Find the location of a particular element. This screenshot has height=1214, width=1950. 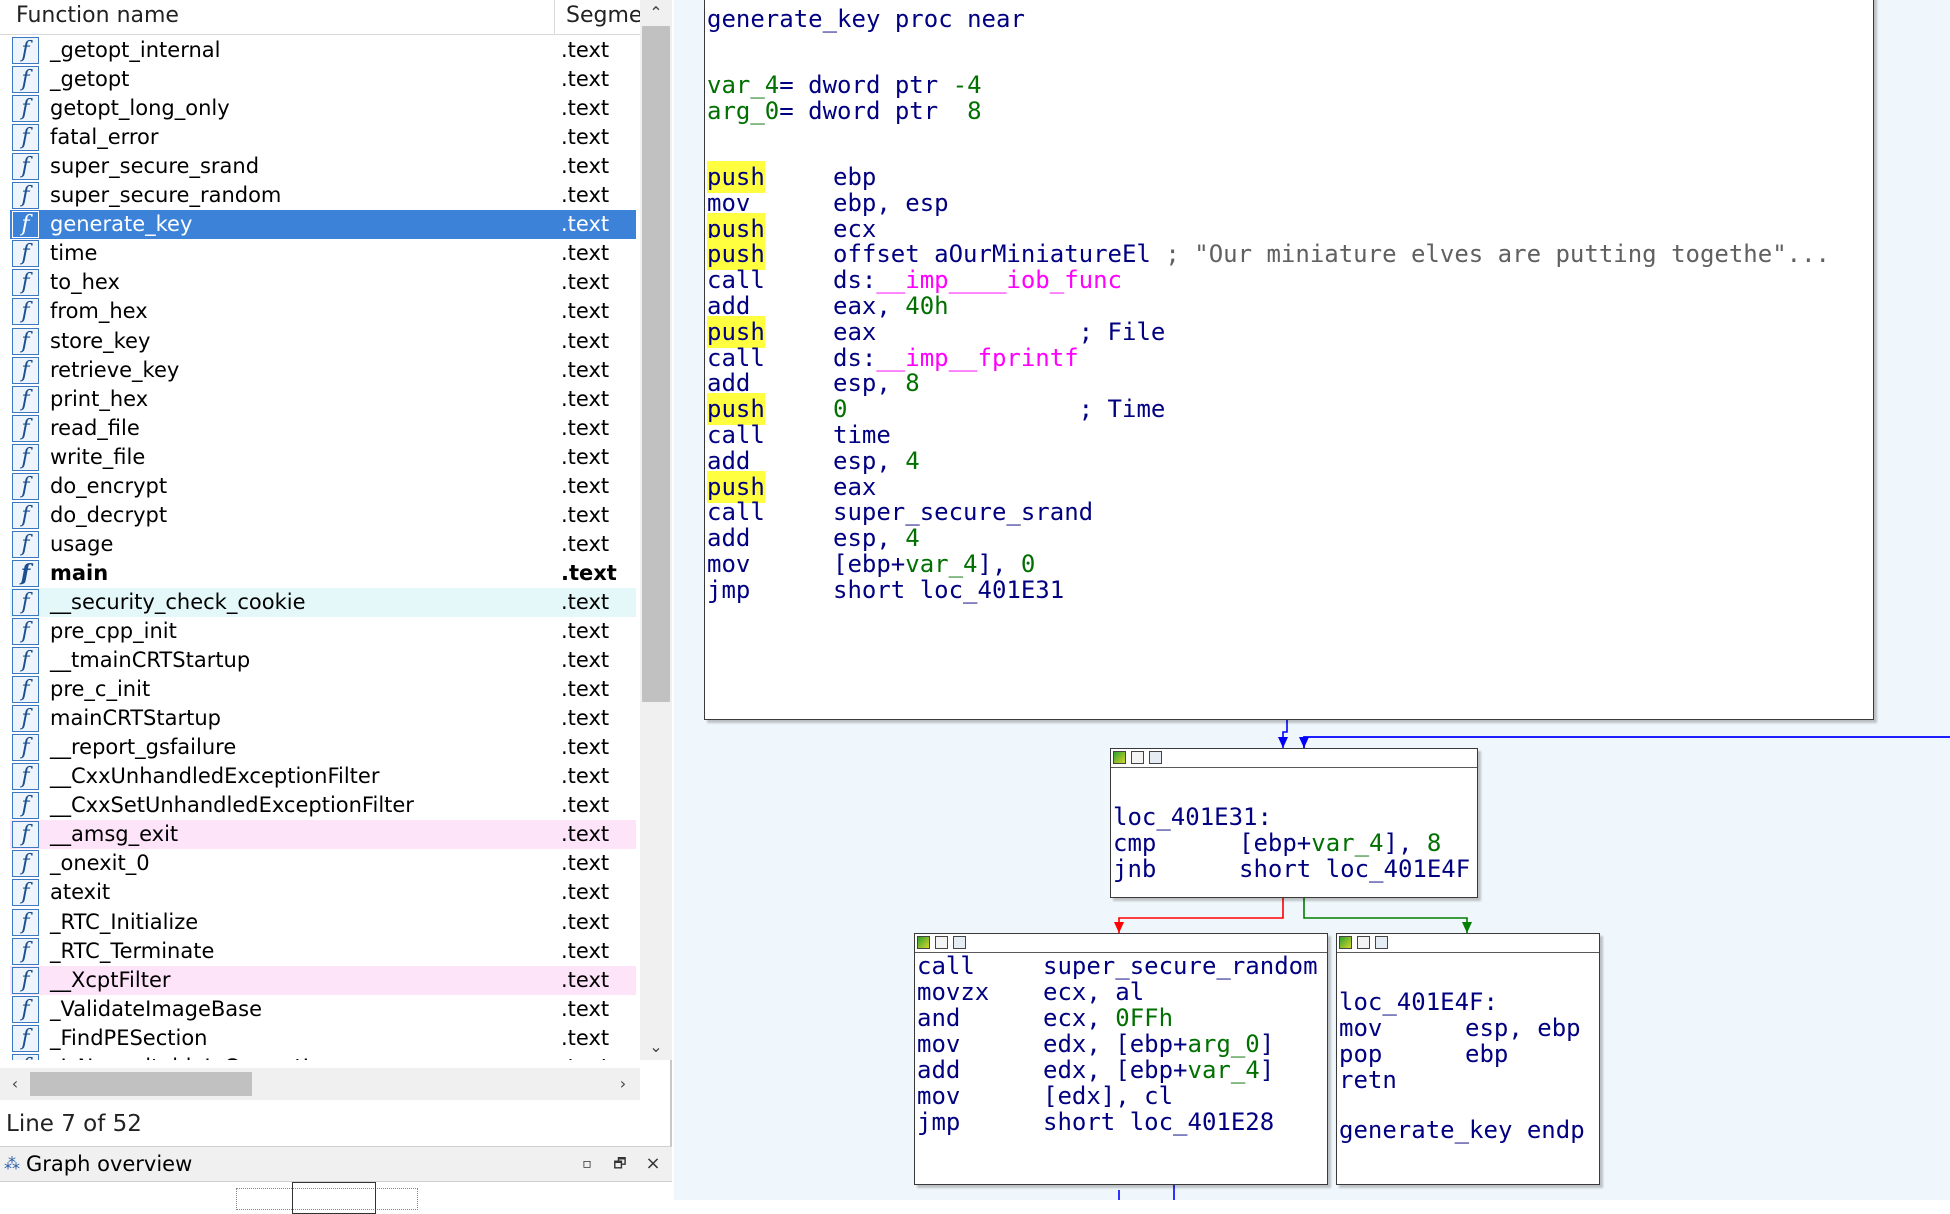

function-row: f _RTC_Terminate .text is located at coordinates (323, 951).